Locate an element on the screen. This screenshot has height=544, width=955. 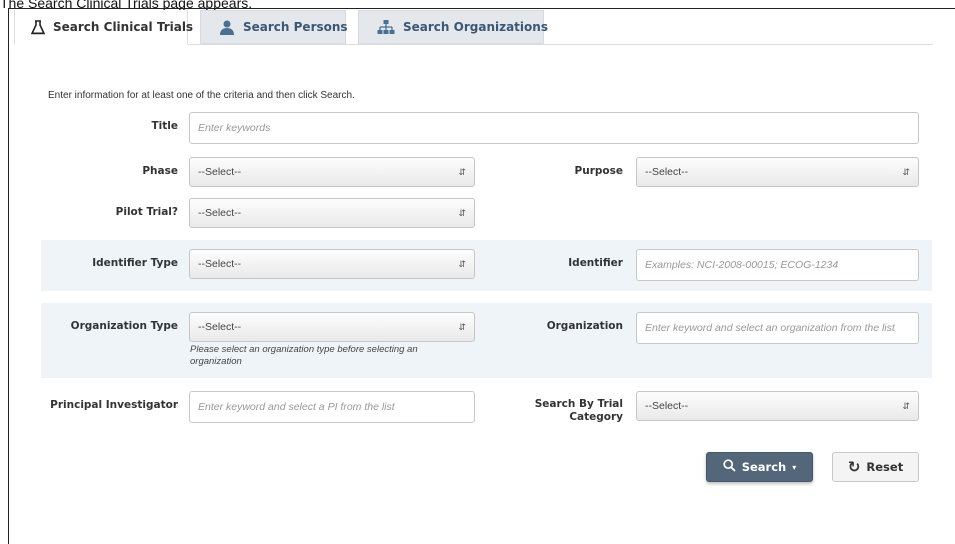
pilot-trial-select: --Select-- ⇵ is located at coordinates (332, 213).